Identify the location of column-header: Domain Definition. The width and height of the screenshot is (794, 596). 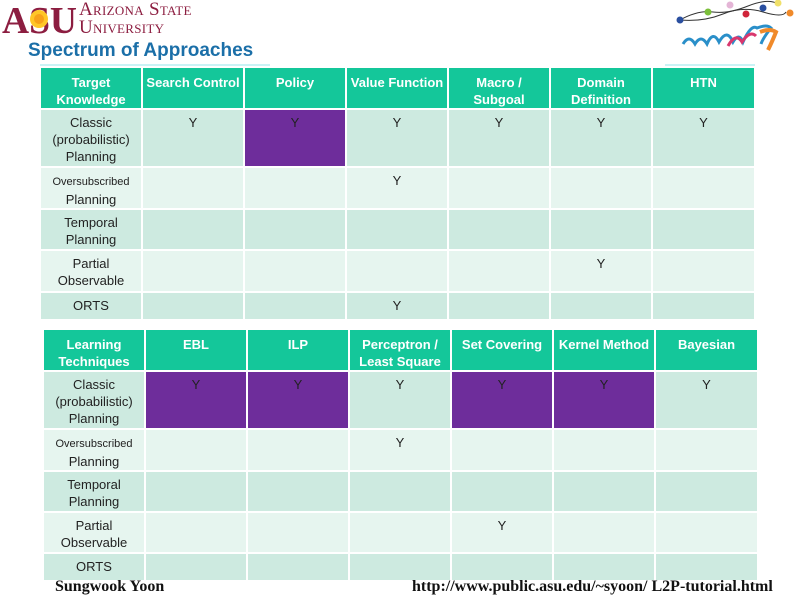
(601, 88).